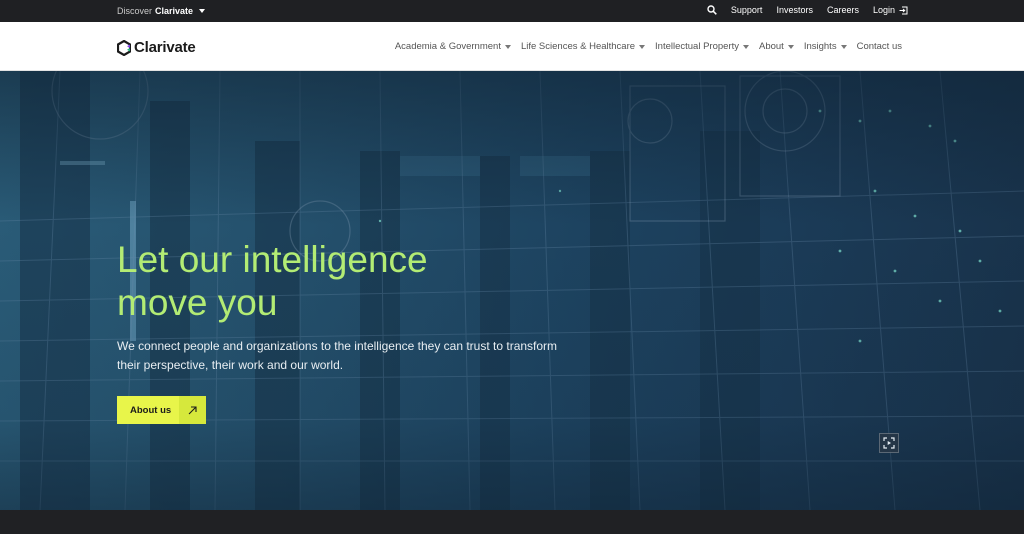 The height and width of the screenshot is (534, 1024). I want to click on nav-academia-government: Academia & Government, so click(453, 46).